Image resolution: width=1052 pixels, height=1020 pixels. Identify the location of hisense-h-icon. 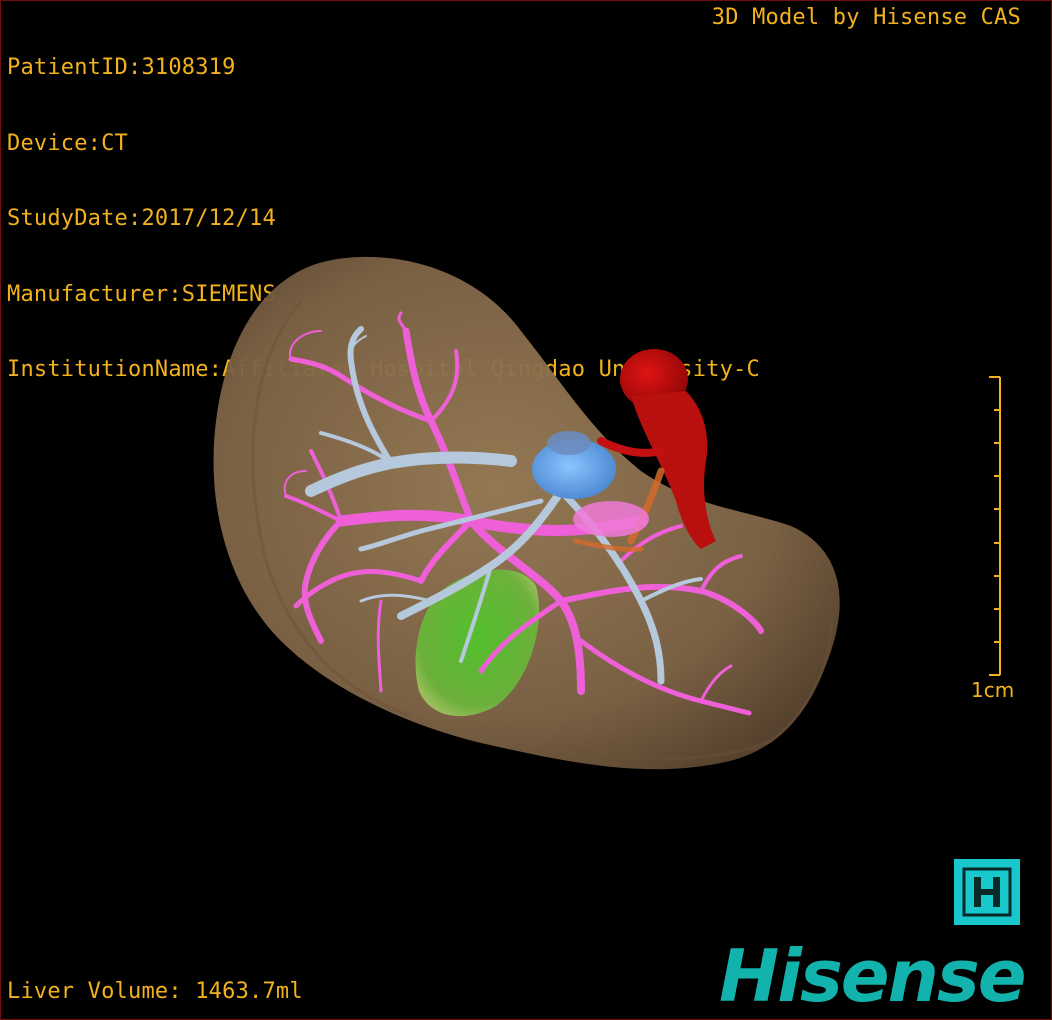
(987, 892).